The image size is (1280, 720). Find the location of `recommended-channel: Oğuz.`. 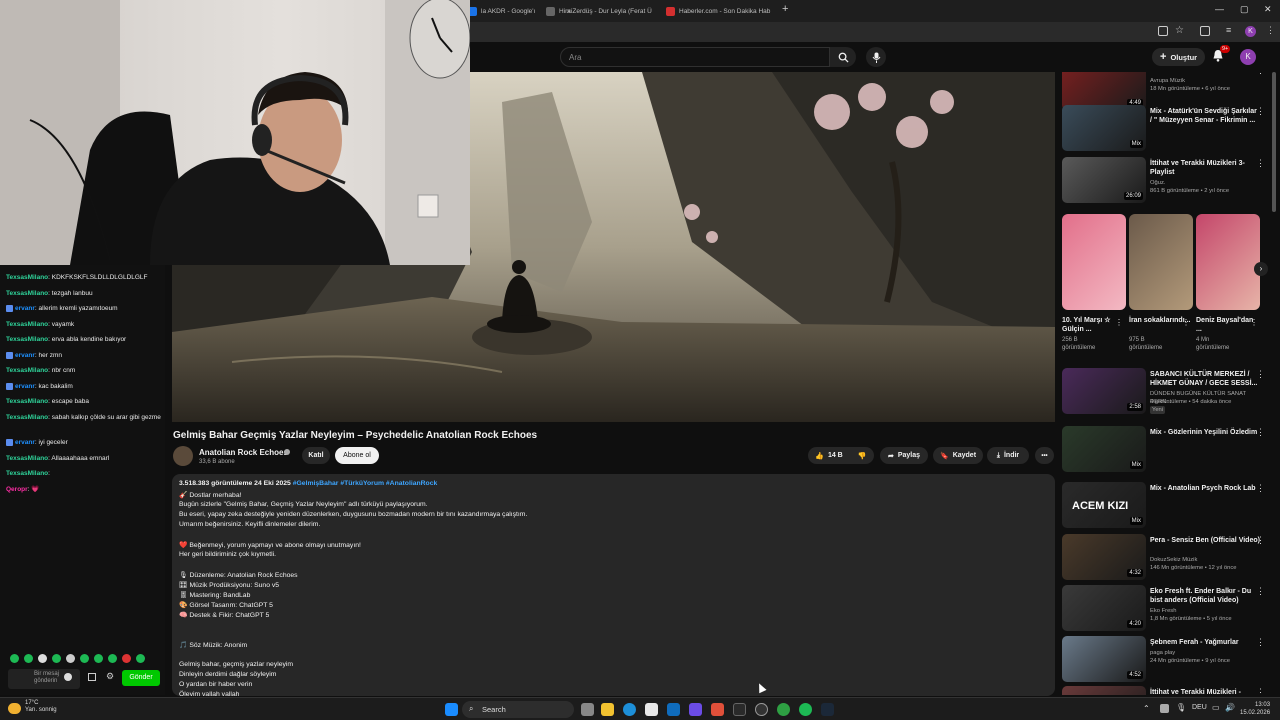

recommended-channel: Oğuz. is located at coordinates (1207, 183).